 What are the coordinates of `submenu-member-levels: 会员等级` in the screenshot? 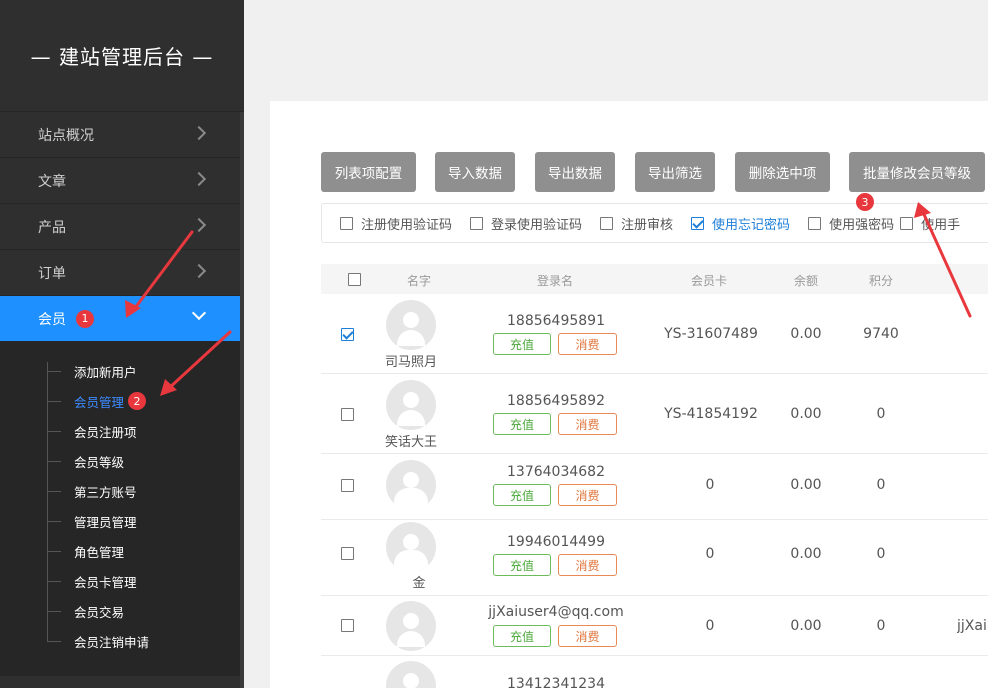 It's located at (122, 461).